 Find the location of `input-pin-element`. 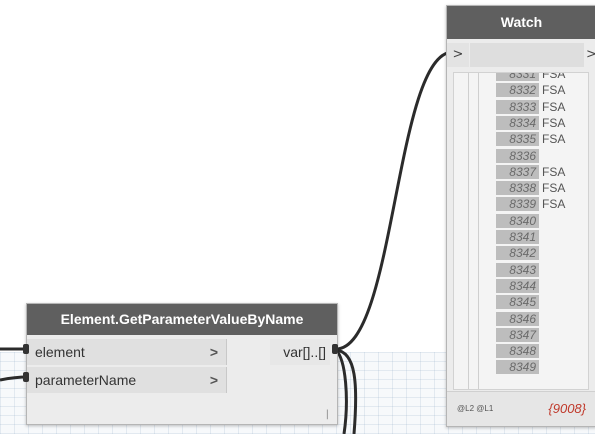

input-pin-element is located at coordinates (26, 349).